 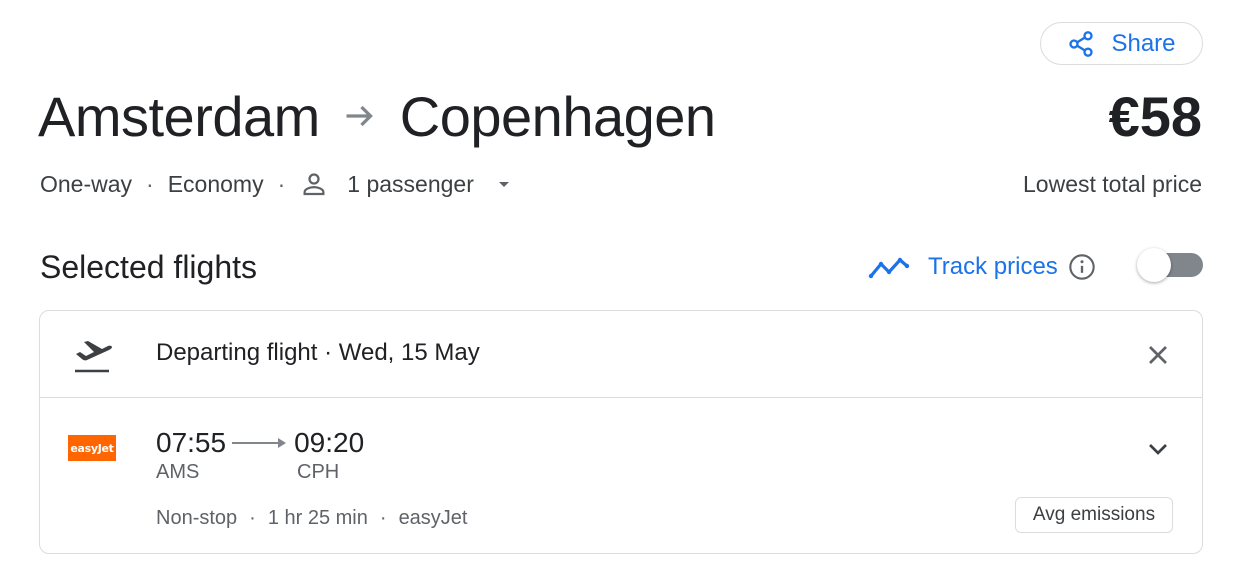 I want to click on share-icon, so click(x=1081, y=43).